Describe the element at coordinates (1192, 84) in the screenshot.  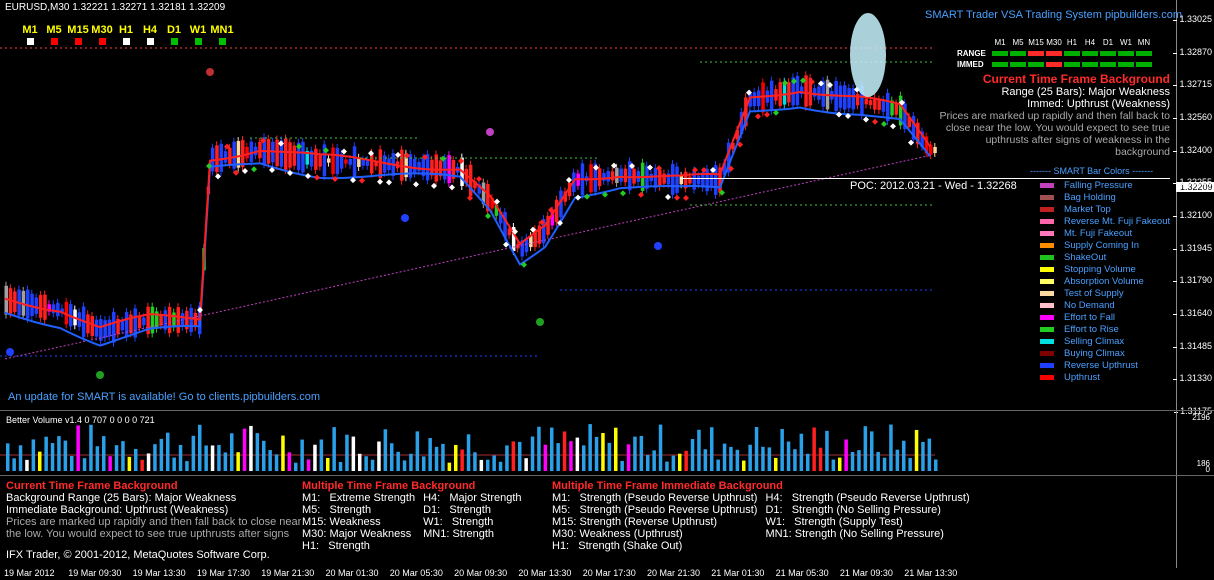
I see `price-tick: 1.32715` at that location.